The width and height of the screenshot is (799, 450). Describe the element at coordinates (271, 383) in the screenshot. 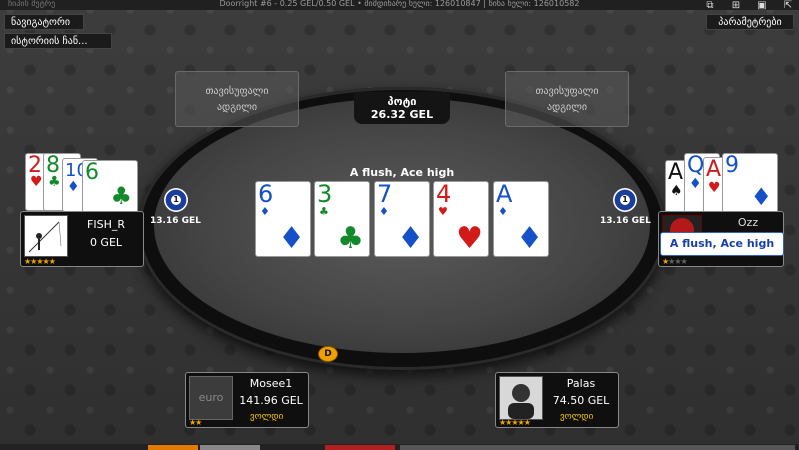

I see `player-name: Mosee1` at that location.